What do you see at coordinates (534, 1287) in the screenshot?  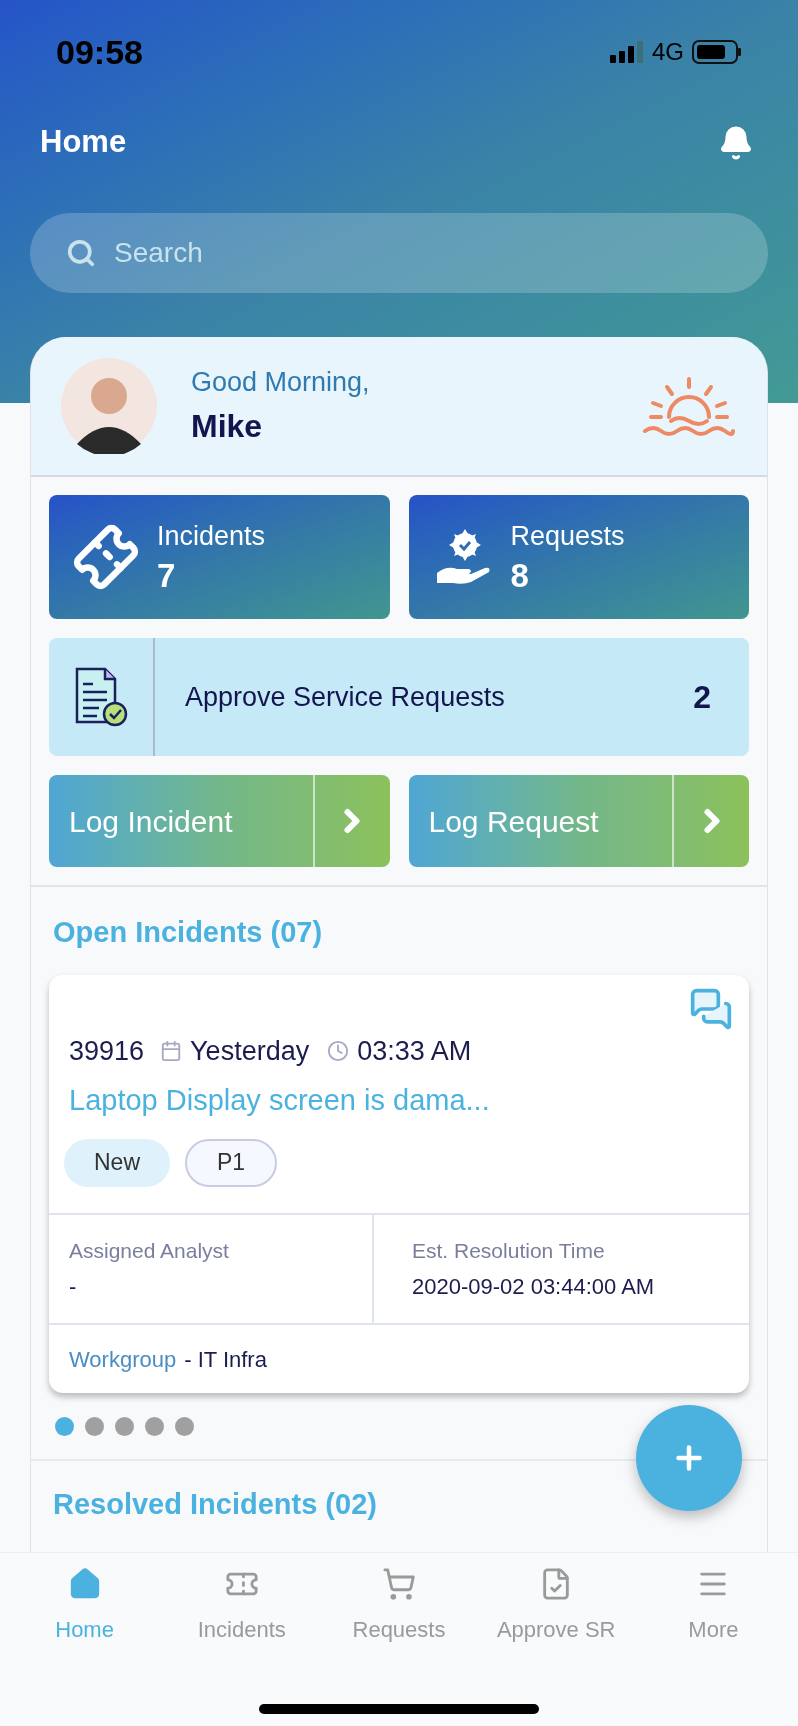 I see `field-value: 2020-09-02 03:44:00 AM` at bounding box center [534, 1287].